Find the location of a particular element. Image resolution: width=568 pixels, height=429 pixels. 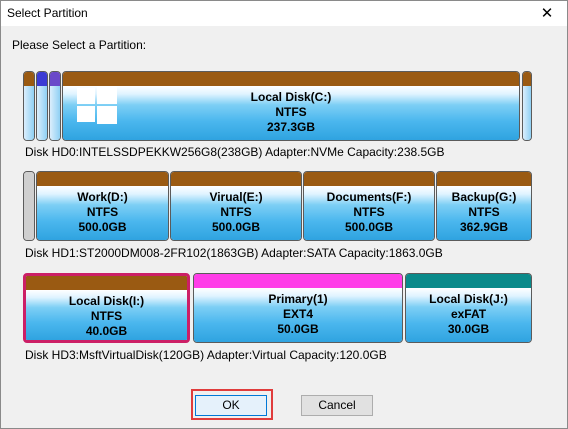

partition-size: 237.3GB is located at coordinates (291, 127).